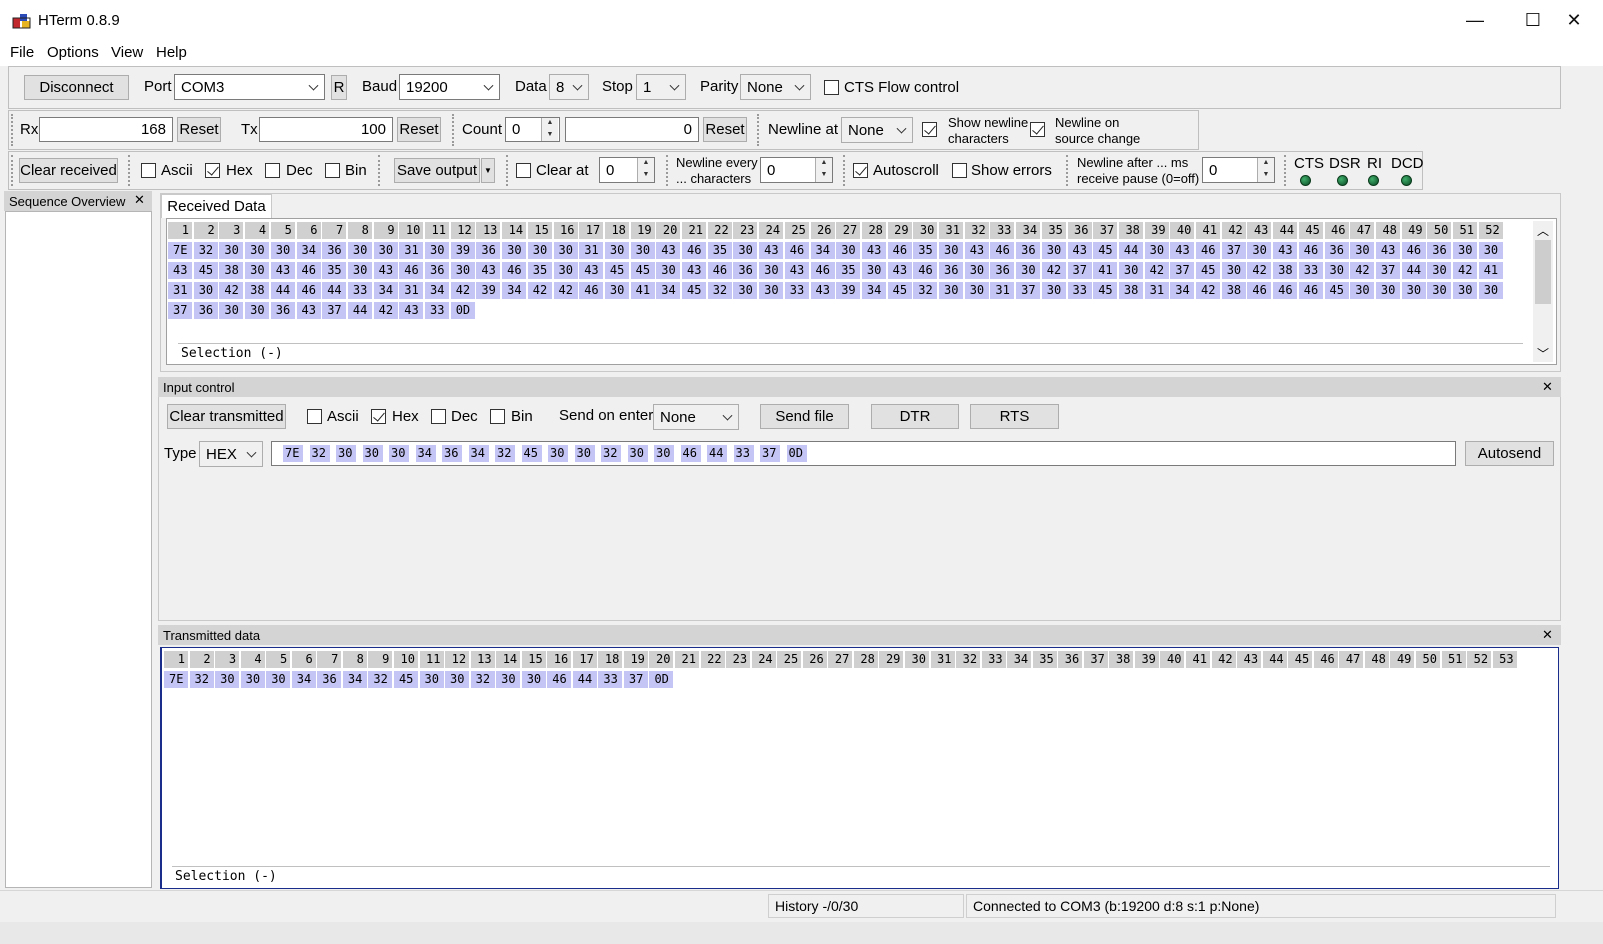 Image resolution: width=1603 pixels, height=944 pixels. Describe the element at coordinates (569, 87) in the screenshot. I see `data-bits-select: 8` at that location.